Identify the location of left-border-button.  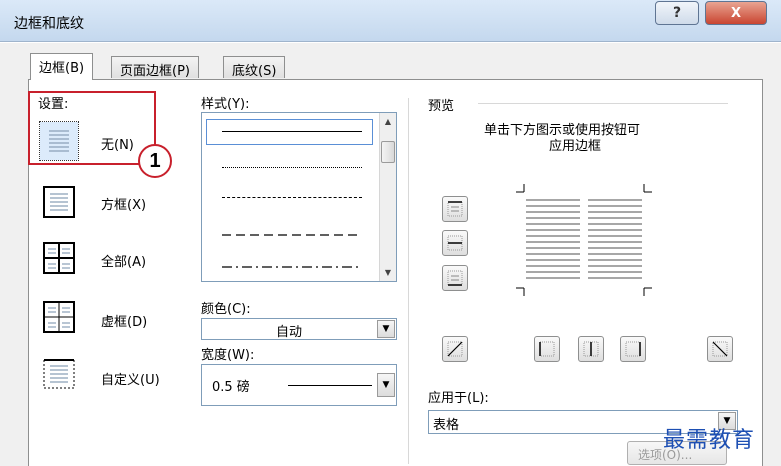
(547, 349).